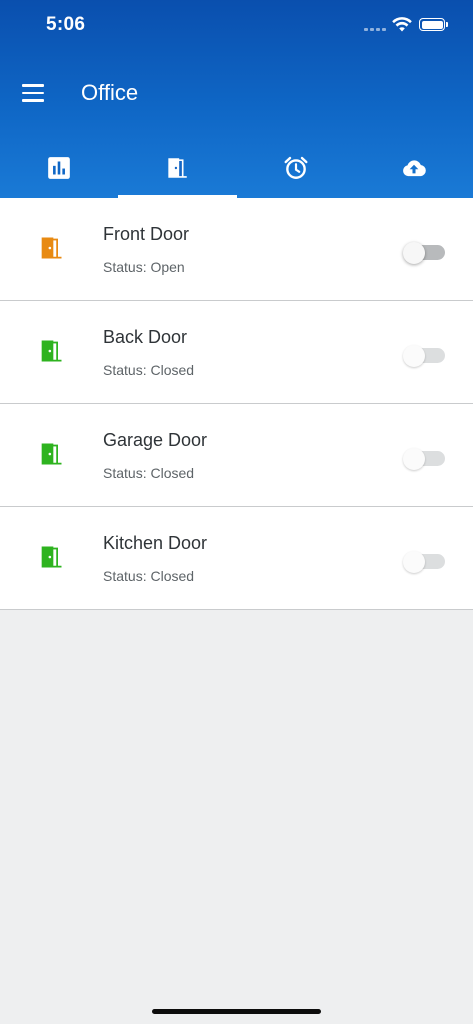 This screenshot has width=473, height=1024. I want to click on status-time: 5:06, so click(66, 24).